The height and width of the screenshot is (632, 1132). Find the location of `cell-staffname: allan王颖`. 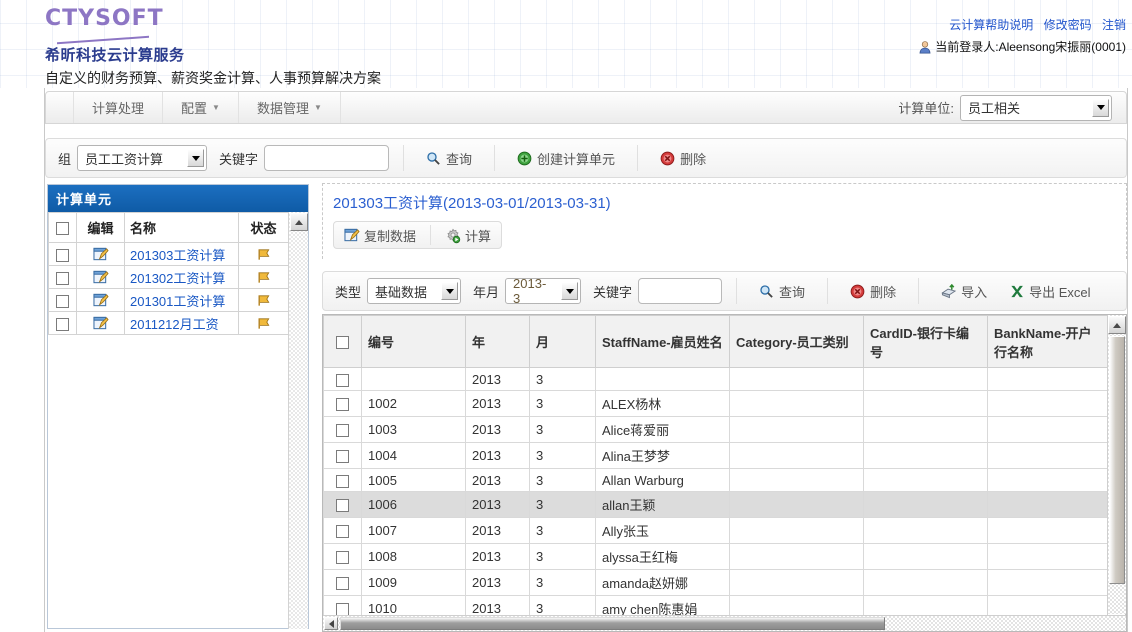

cell-staffname: allan王颖 is located at coordinates (662, 504).